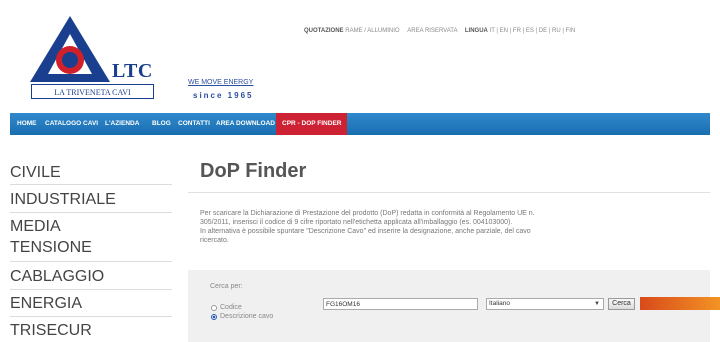  Describe the element at coordinates (492, 31) in the screenshot. I see `lang-it: IT` at that location.